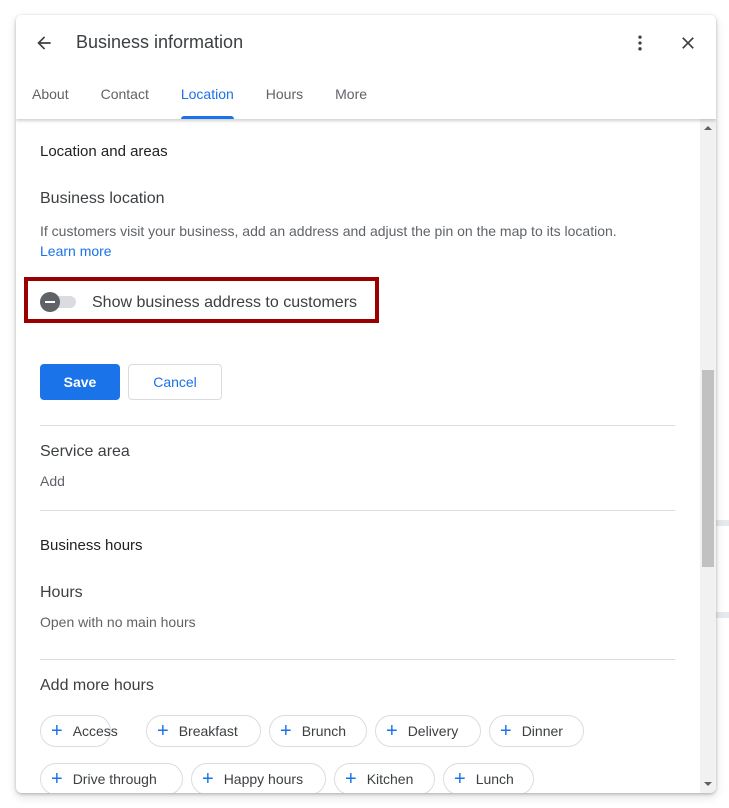 The width and height of the screenshot is (729, 808). I want to click on more-options-button, so click(640, 43).